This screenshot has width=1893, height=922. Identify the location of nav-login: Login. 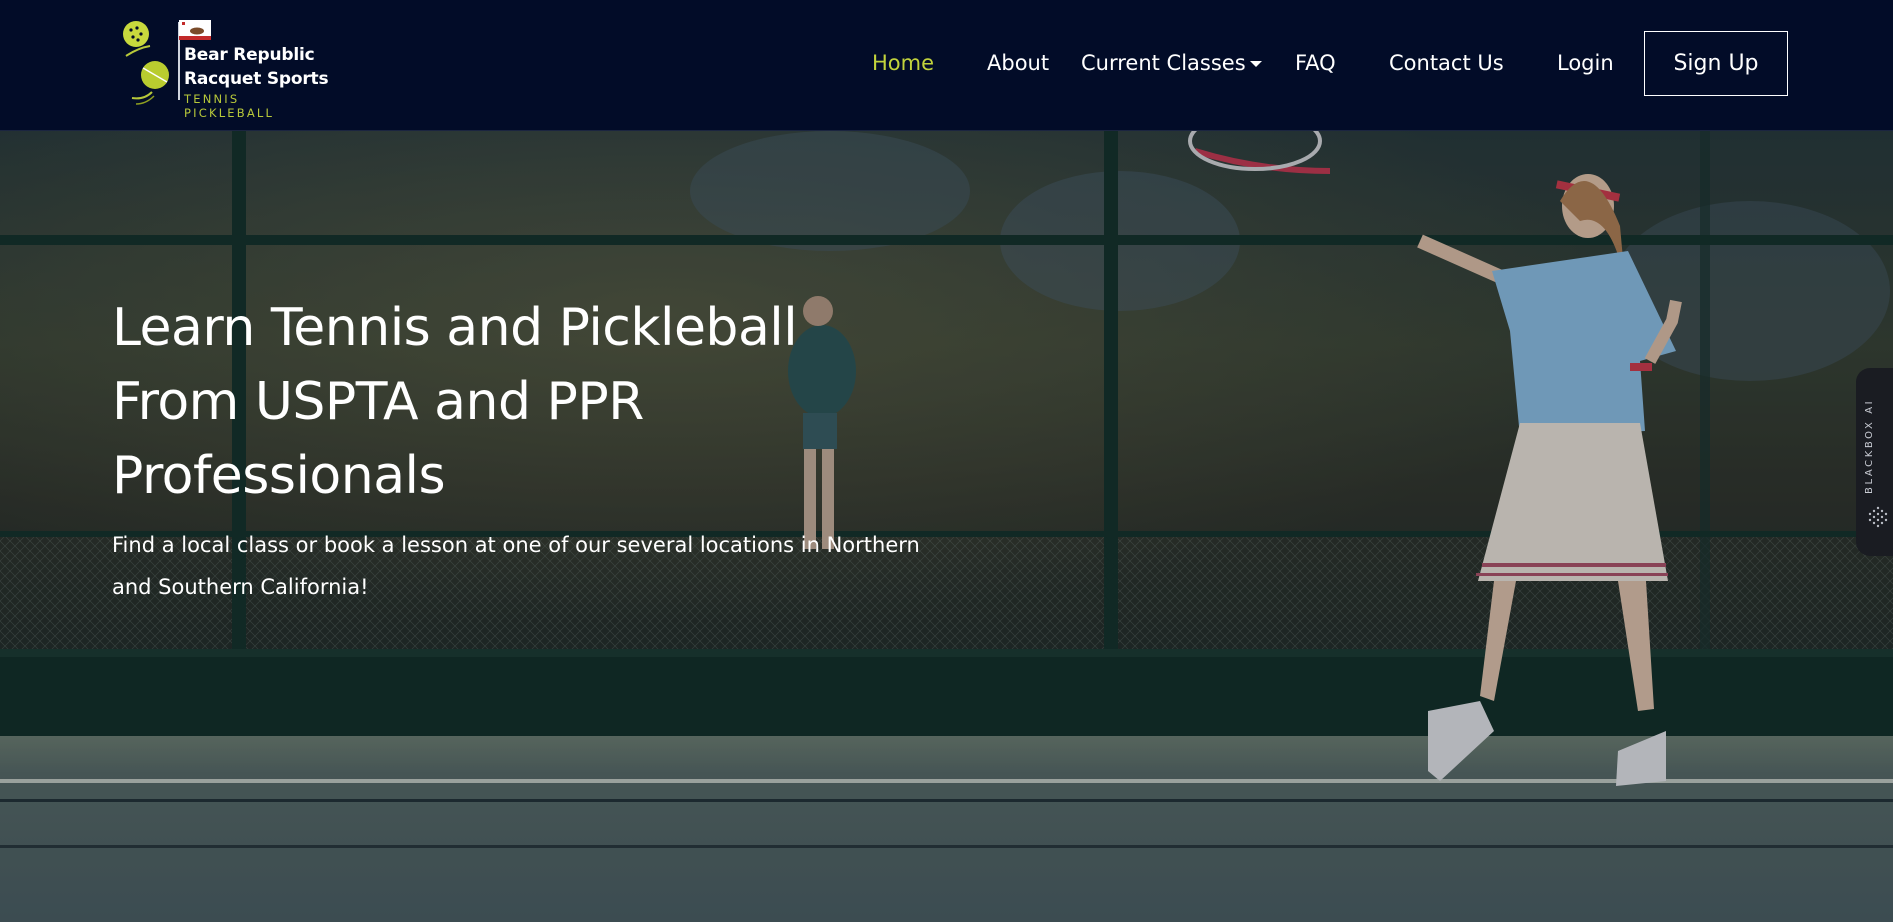
(1585, 63).